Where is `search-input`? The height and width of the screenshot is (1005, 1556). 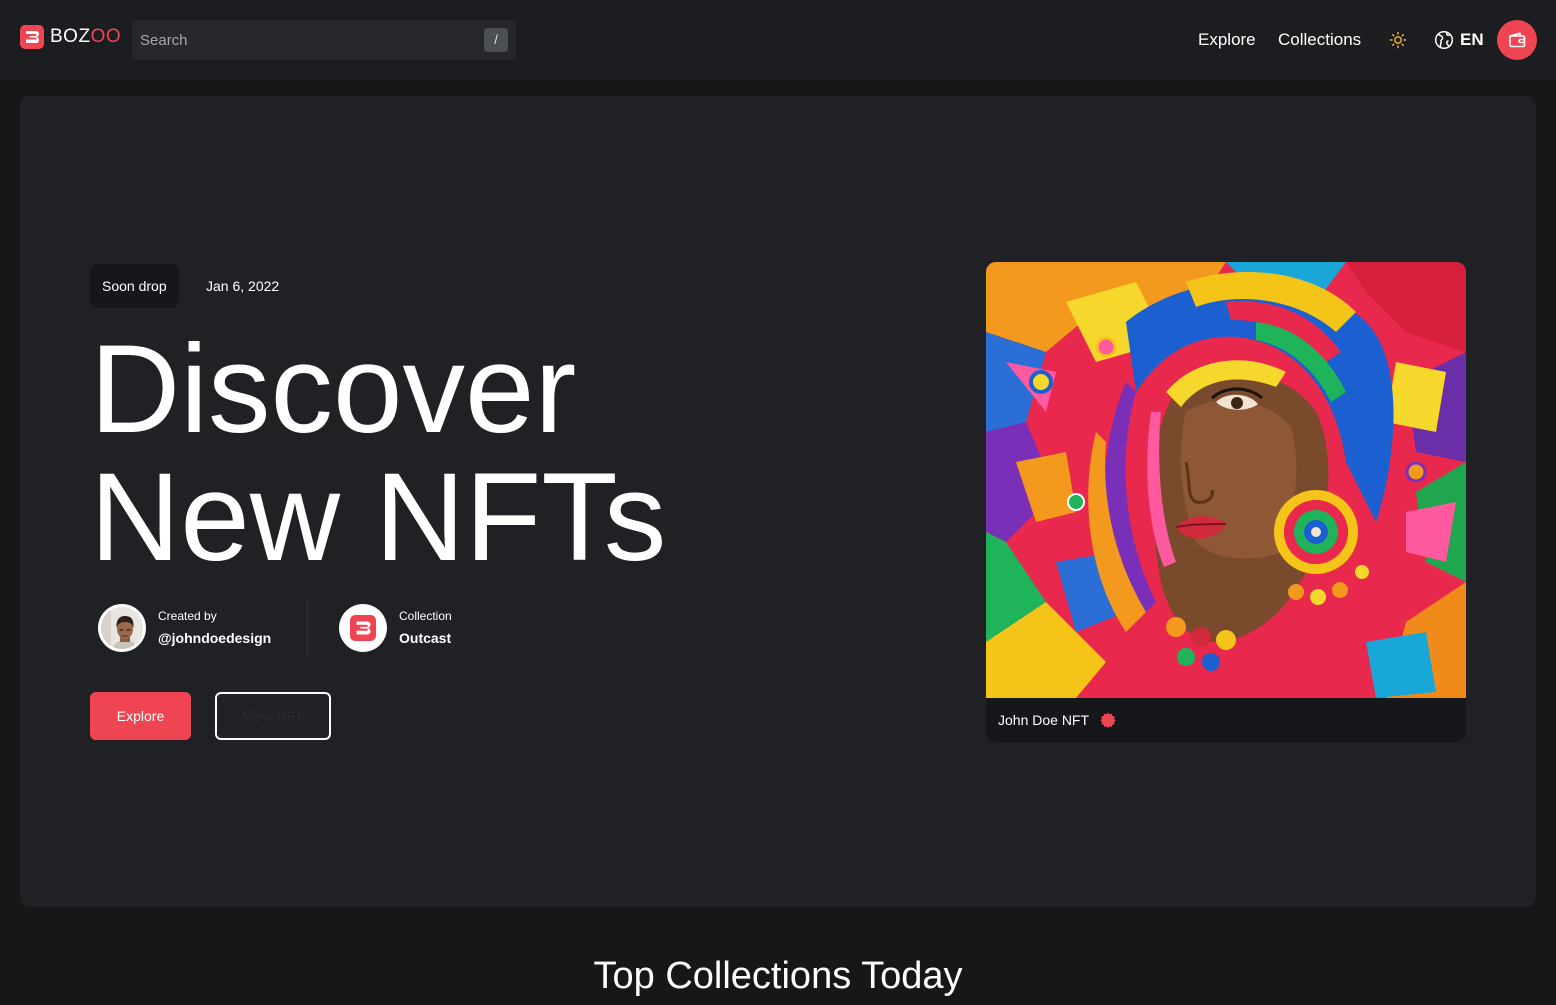 search-input is located at coordinates (324, 40).